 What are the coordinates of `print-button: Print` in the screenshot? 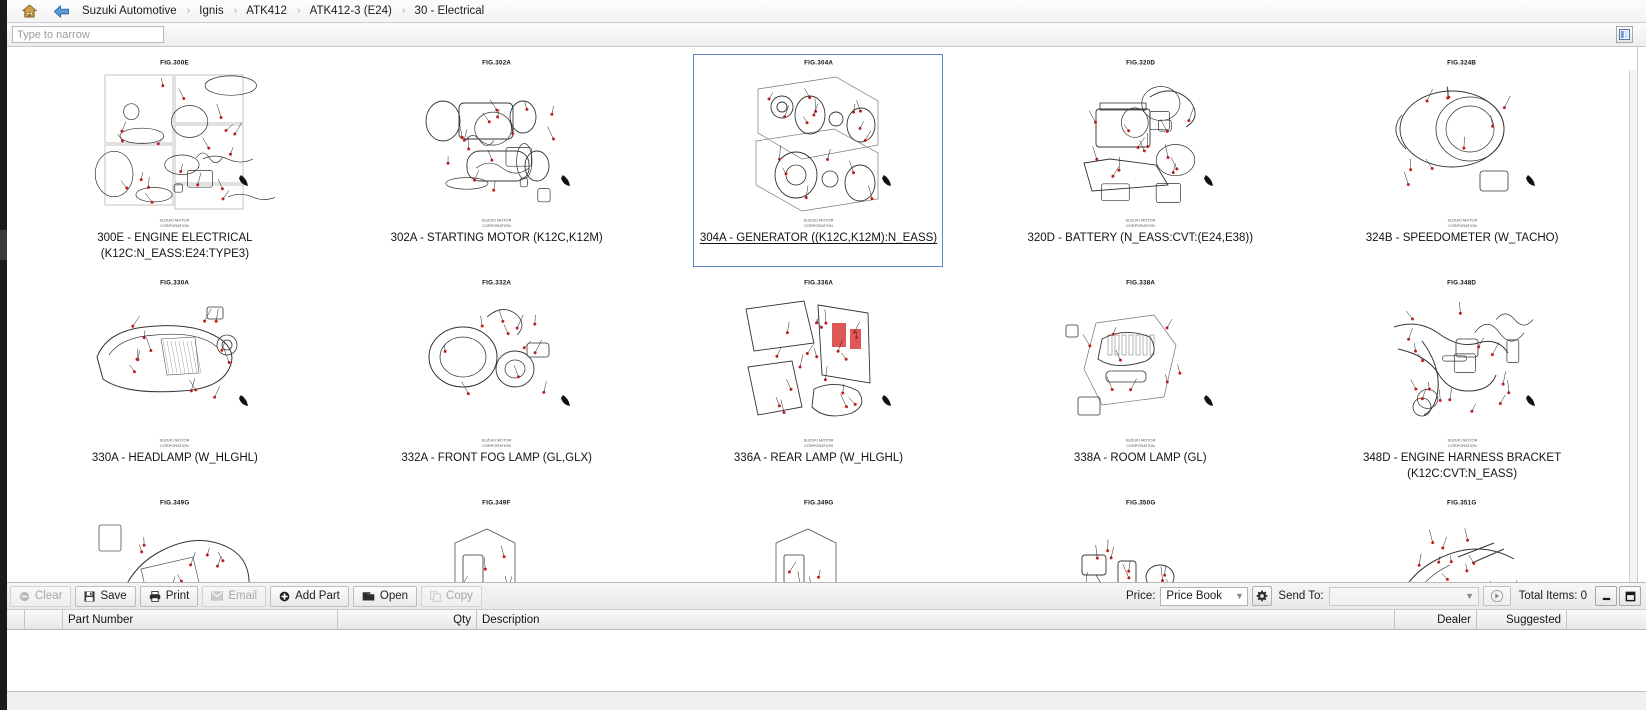 It's located at (169, 596).